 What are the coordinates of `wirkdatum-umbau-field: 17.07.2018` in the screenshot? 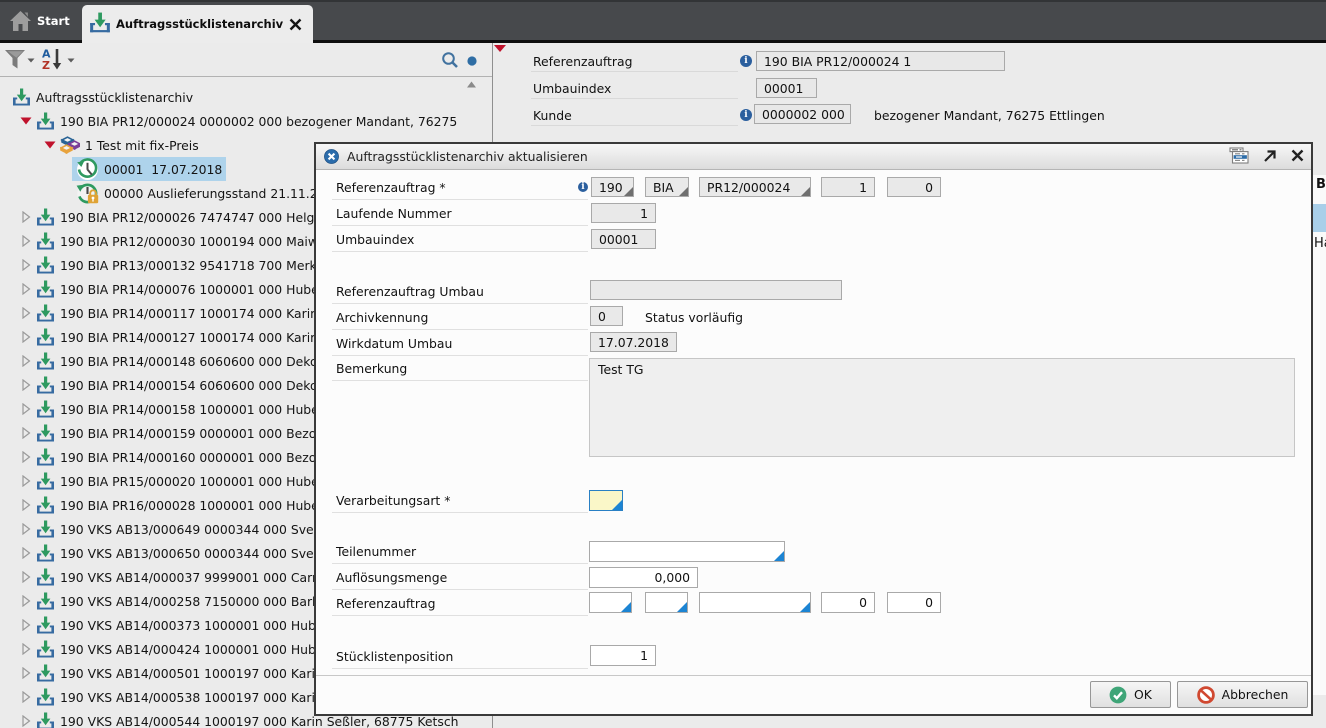 It's located at (633, 342).